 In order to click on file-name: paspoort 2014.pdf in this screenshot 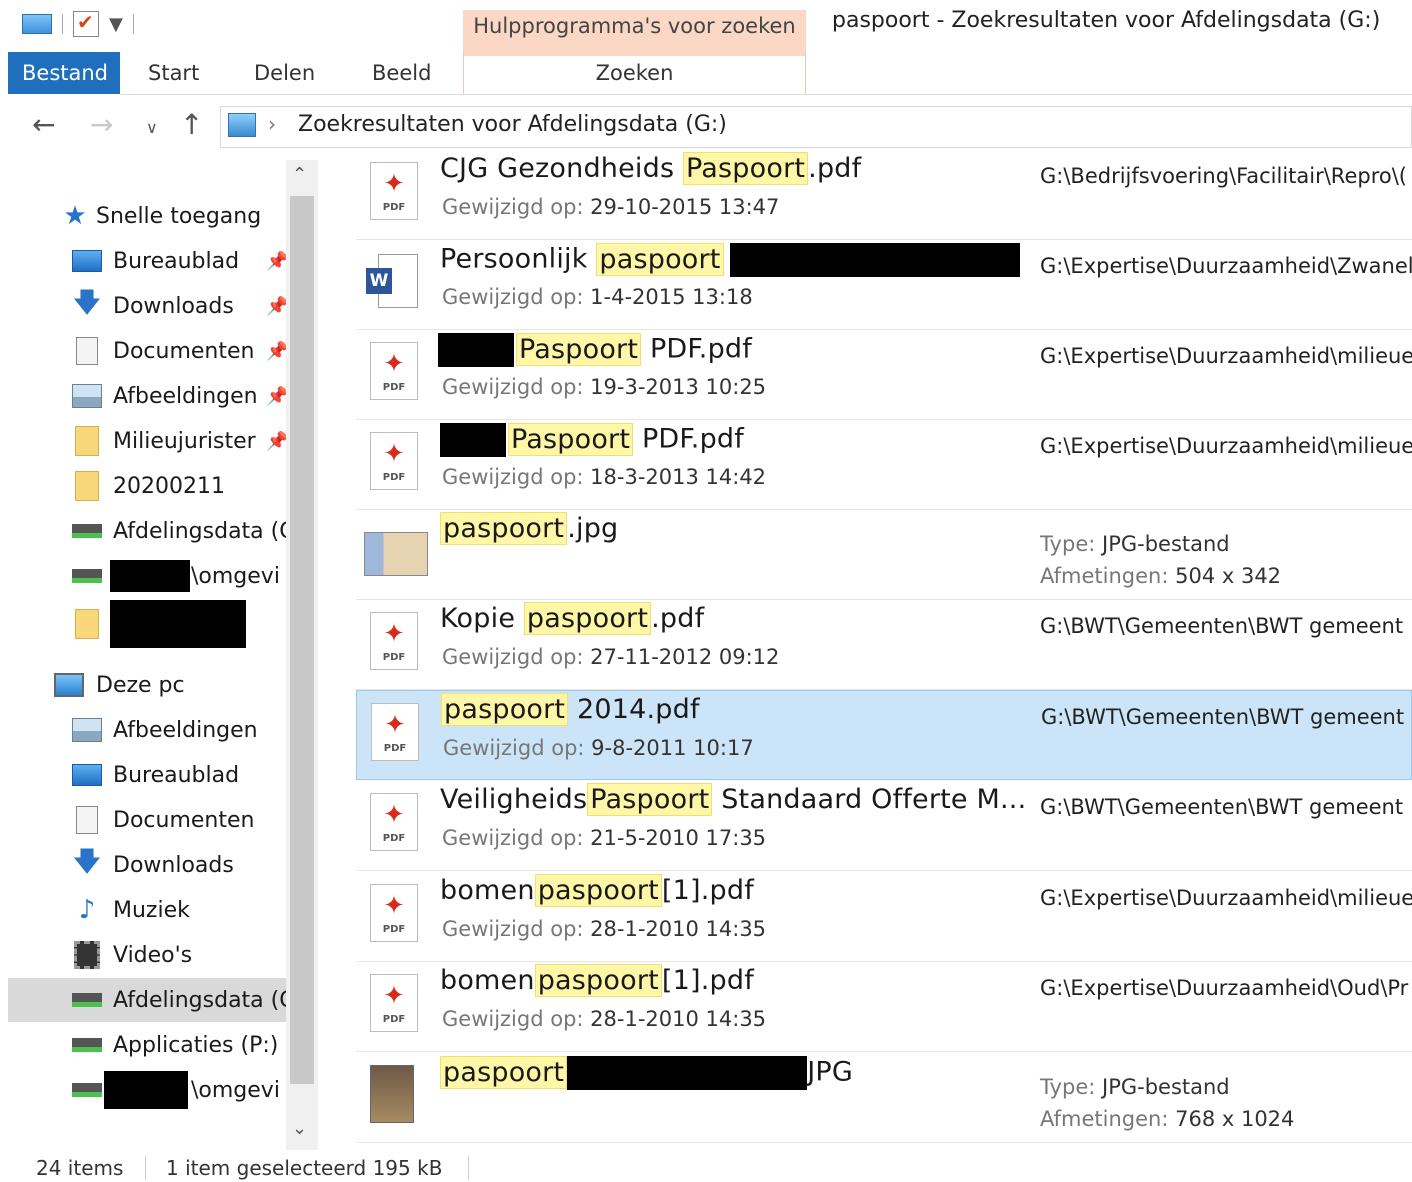, I will do `click(570, 709)`.